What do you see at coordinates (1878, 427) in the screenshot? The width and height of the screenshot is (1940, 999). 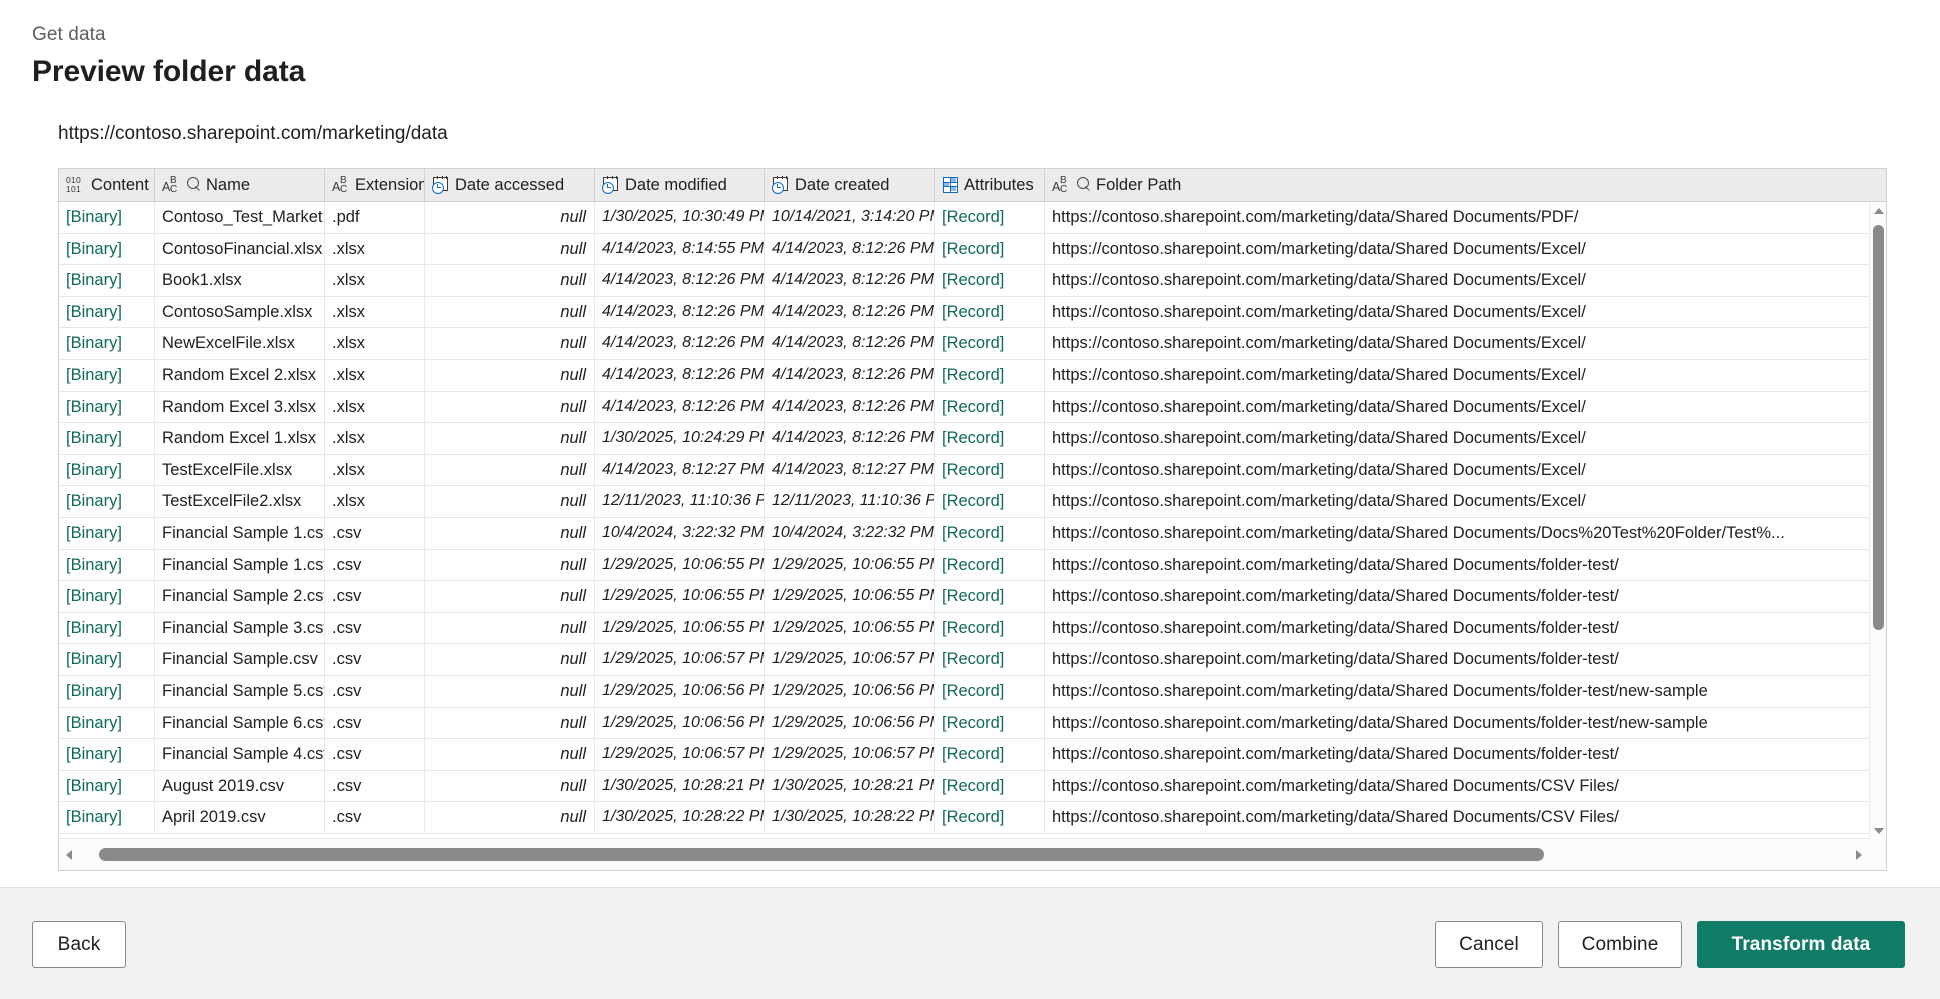 I see `vertical-scrollbar-thumb` at bounding box center [1878, 427].